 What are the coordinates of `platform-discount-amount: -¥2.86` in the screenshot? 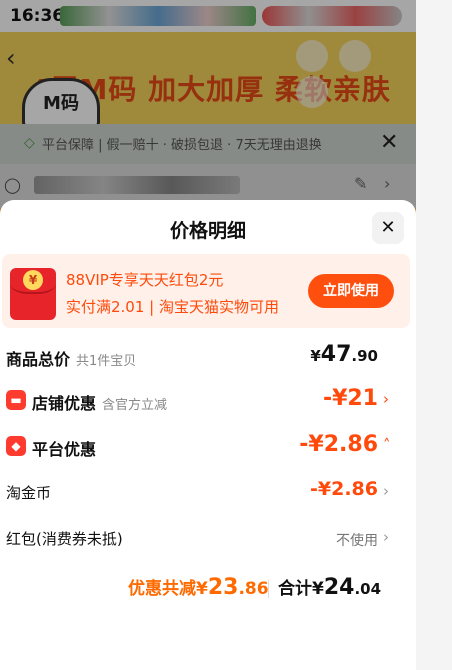 It's located at (338, 444).